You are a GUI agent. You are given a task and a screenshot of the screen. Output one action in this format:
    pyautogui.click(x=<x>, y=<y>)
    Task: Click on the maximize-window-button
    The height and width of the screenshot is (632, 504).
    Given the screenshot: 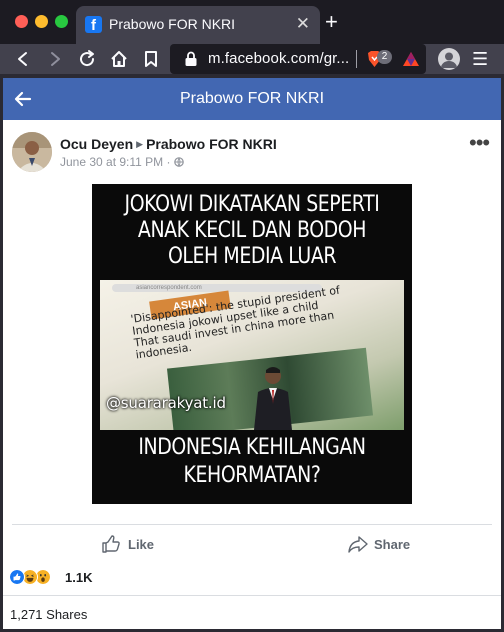 What is the action you would take?
    pyautogui.click(x=61, y=21)
    